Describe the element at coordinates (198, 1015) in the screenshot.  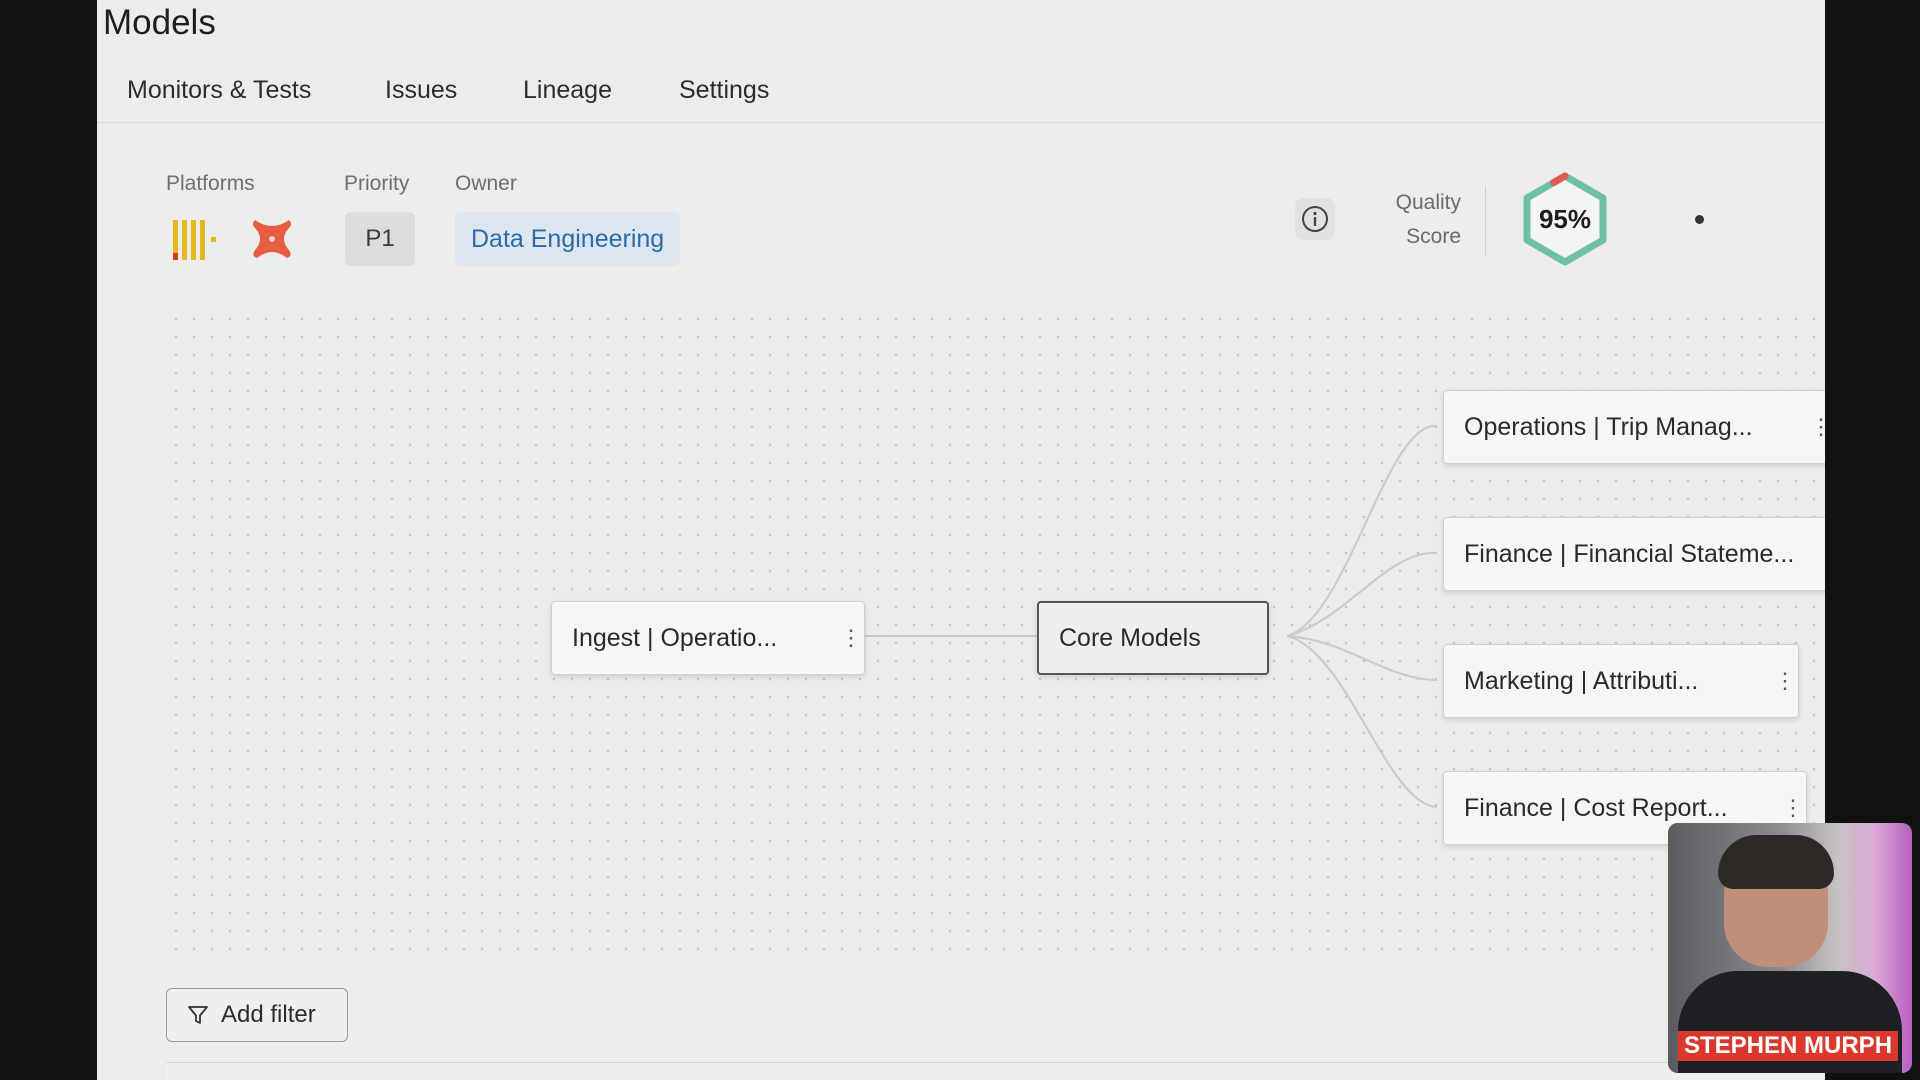
I see `filter-icon` at that location.